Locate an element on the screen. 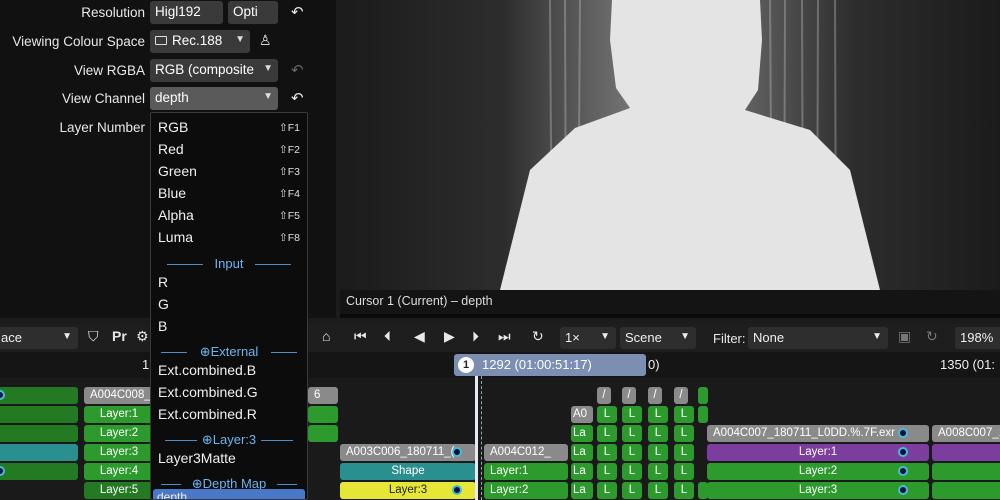  clip-shape: Shape is located at coordinates (408, 471).